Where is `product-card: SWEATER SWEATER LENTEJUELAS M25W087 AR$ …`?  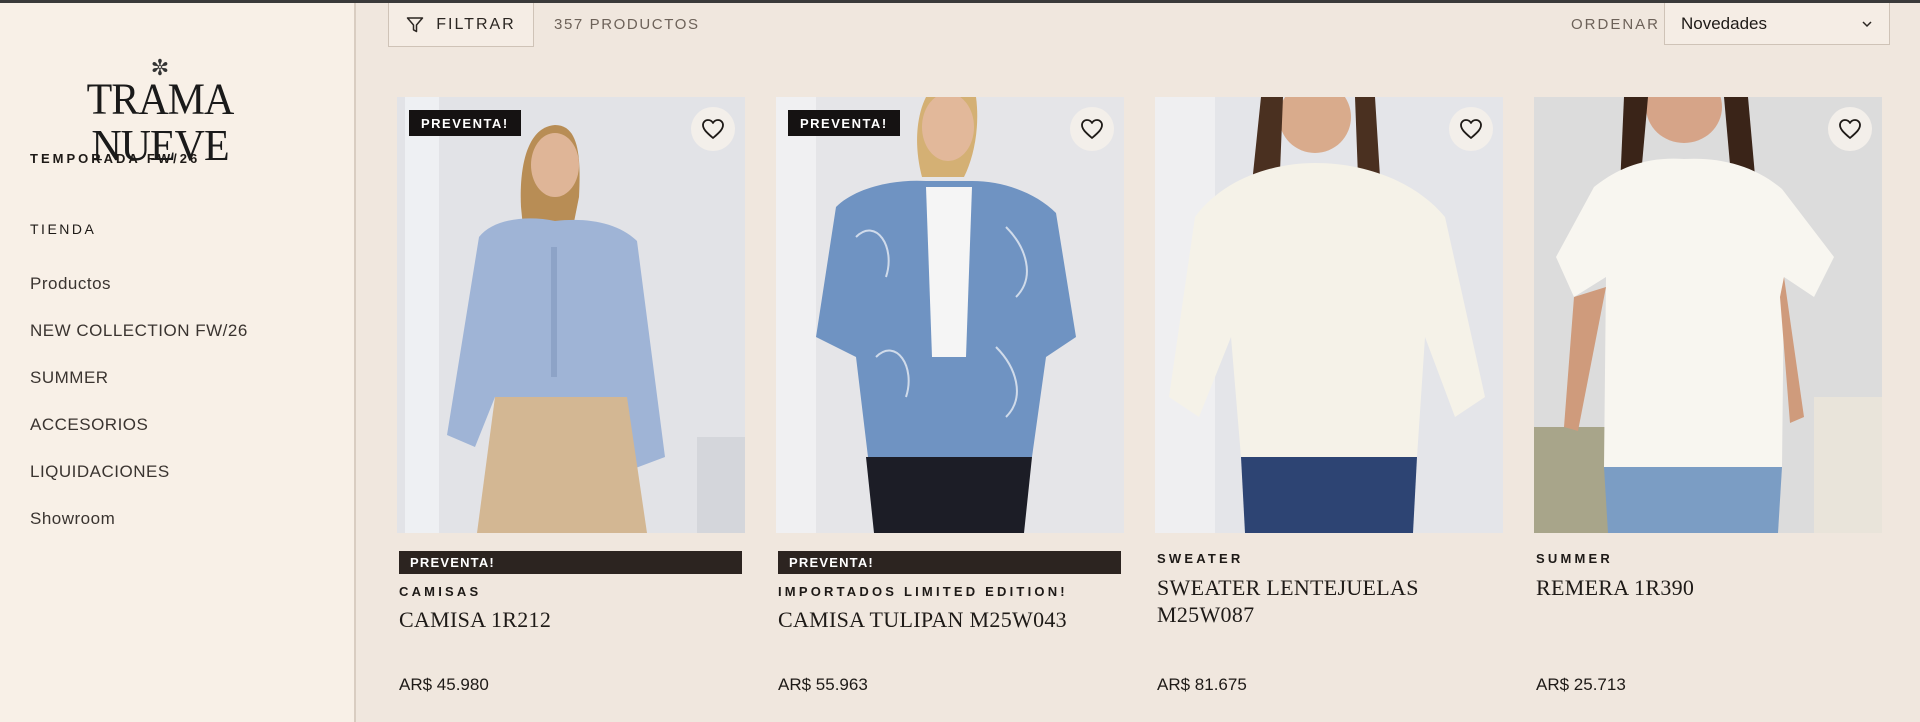 product-card: SWEATER SWEATER LENTEJUELAS M25W087 AR$ … is located at coordinates (1329, 395).